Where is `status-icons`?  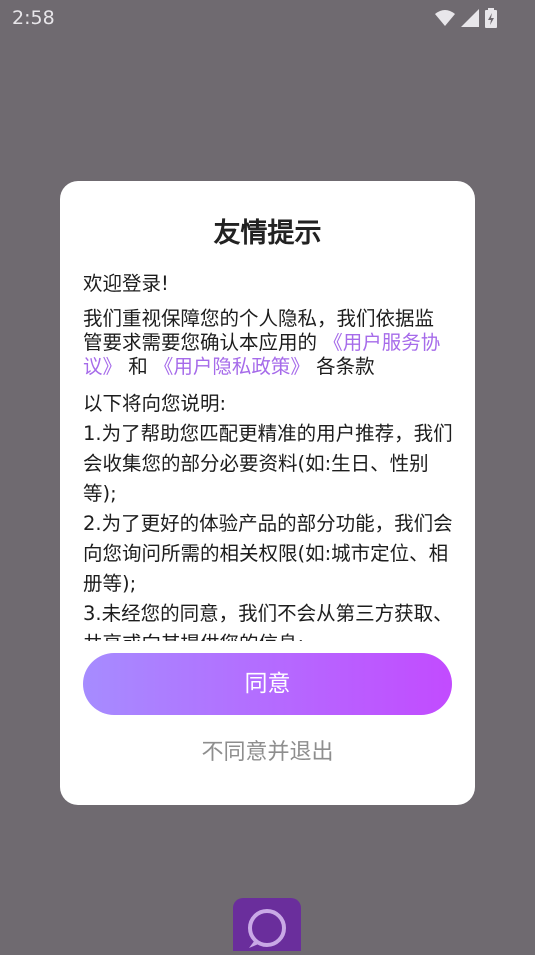 status-icons is located at coordinates (466, 18).